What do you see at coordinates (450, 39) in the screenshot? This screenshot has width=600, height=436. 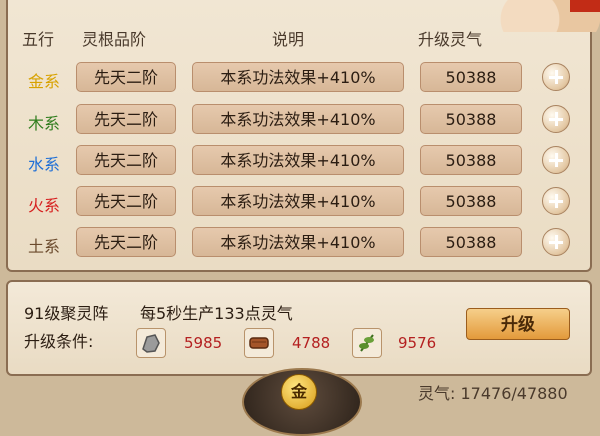 I see `header-cost: 升级灵气` at bounding box center [450, 39].